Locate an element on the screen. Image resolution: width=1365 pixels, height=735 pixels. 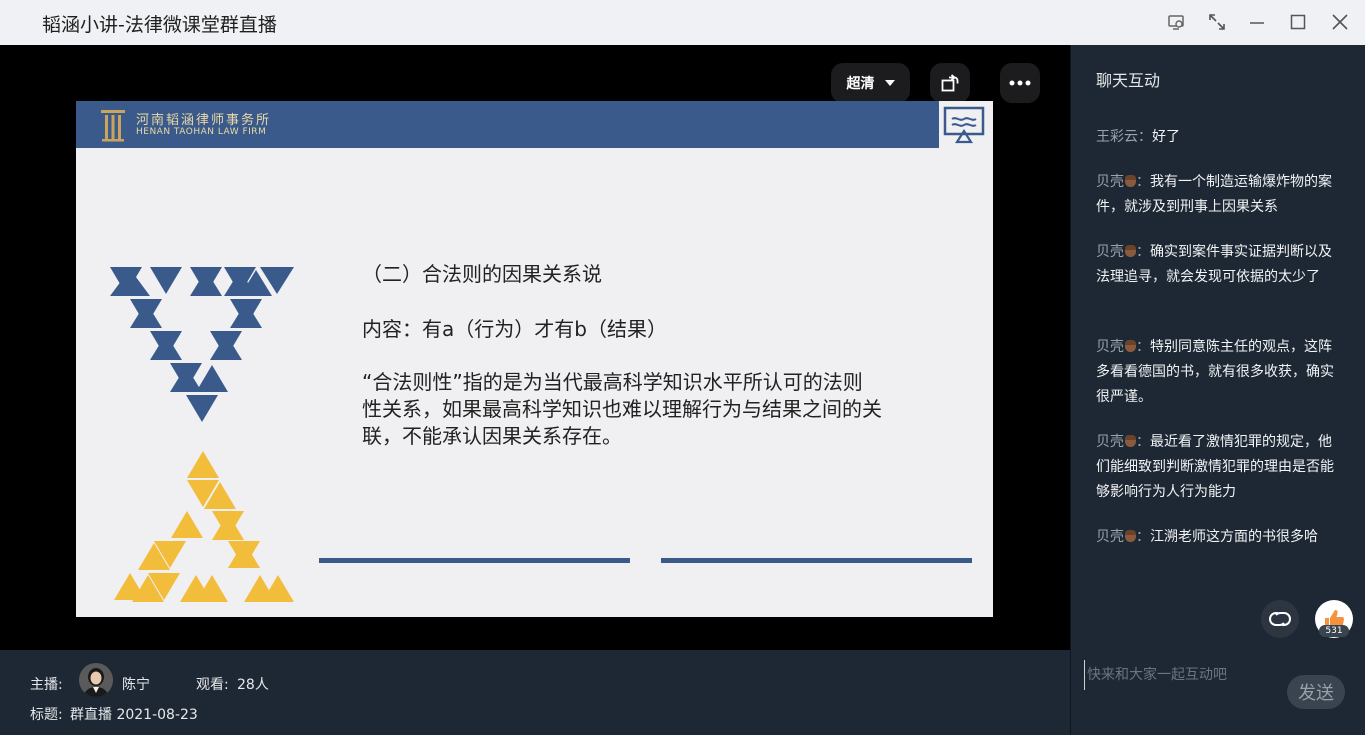
chat-title: 聊天互动 is located at coordinates (1128, 80).